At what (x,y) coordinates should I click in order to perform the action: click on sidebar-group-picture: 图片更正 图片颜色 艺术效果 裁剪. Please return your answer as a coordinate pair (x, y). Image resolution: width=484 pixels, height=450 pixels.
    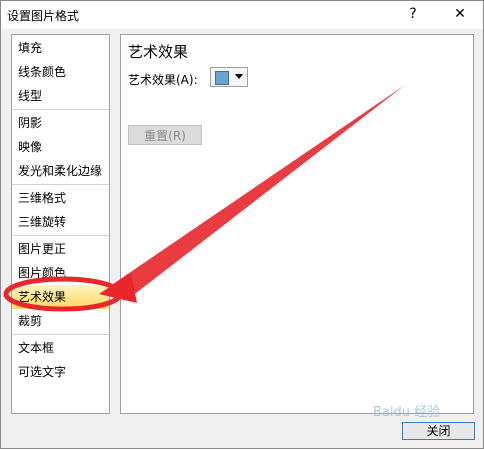
    Looking at the image, I should click on (60, 285).